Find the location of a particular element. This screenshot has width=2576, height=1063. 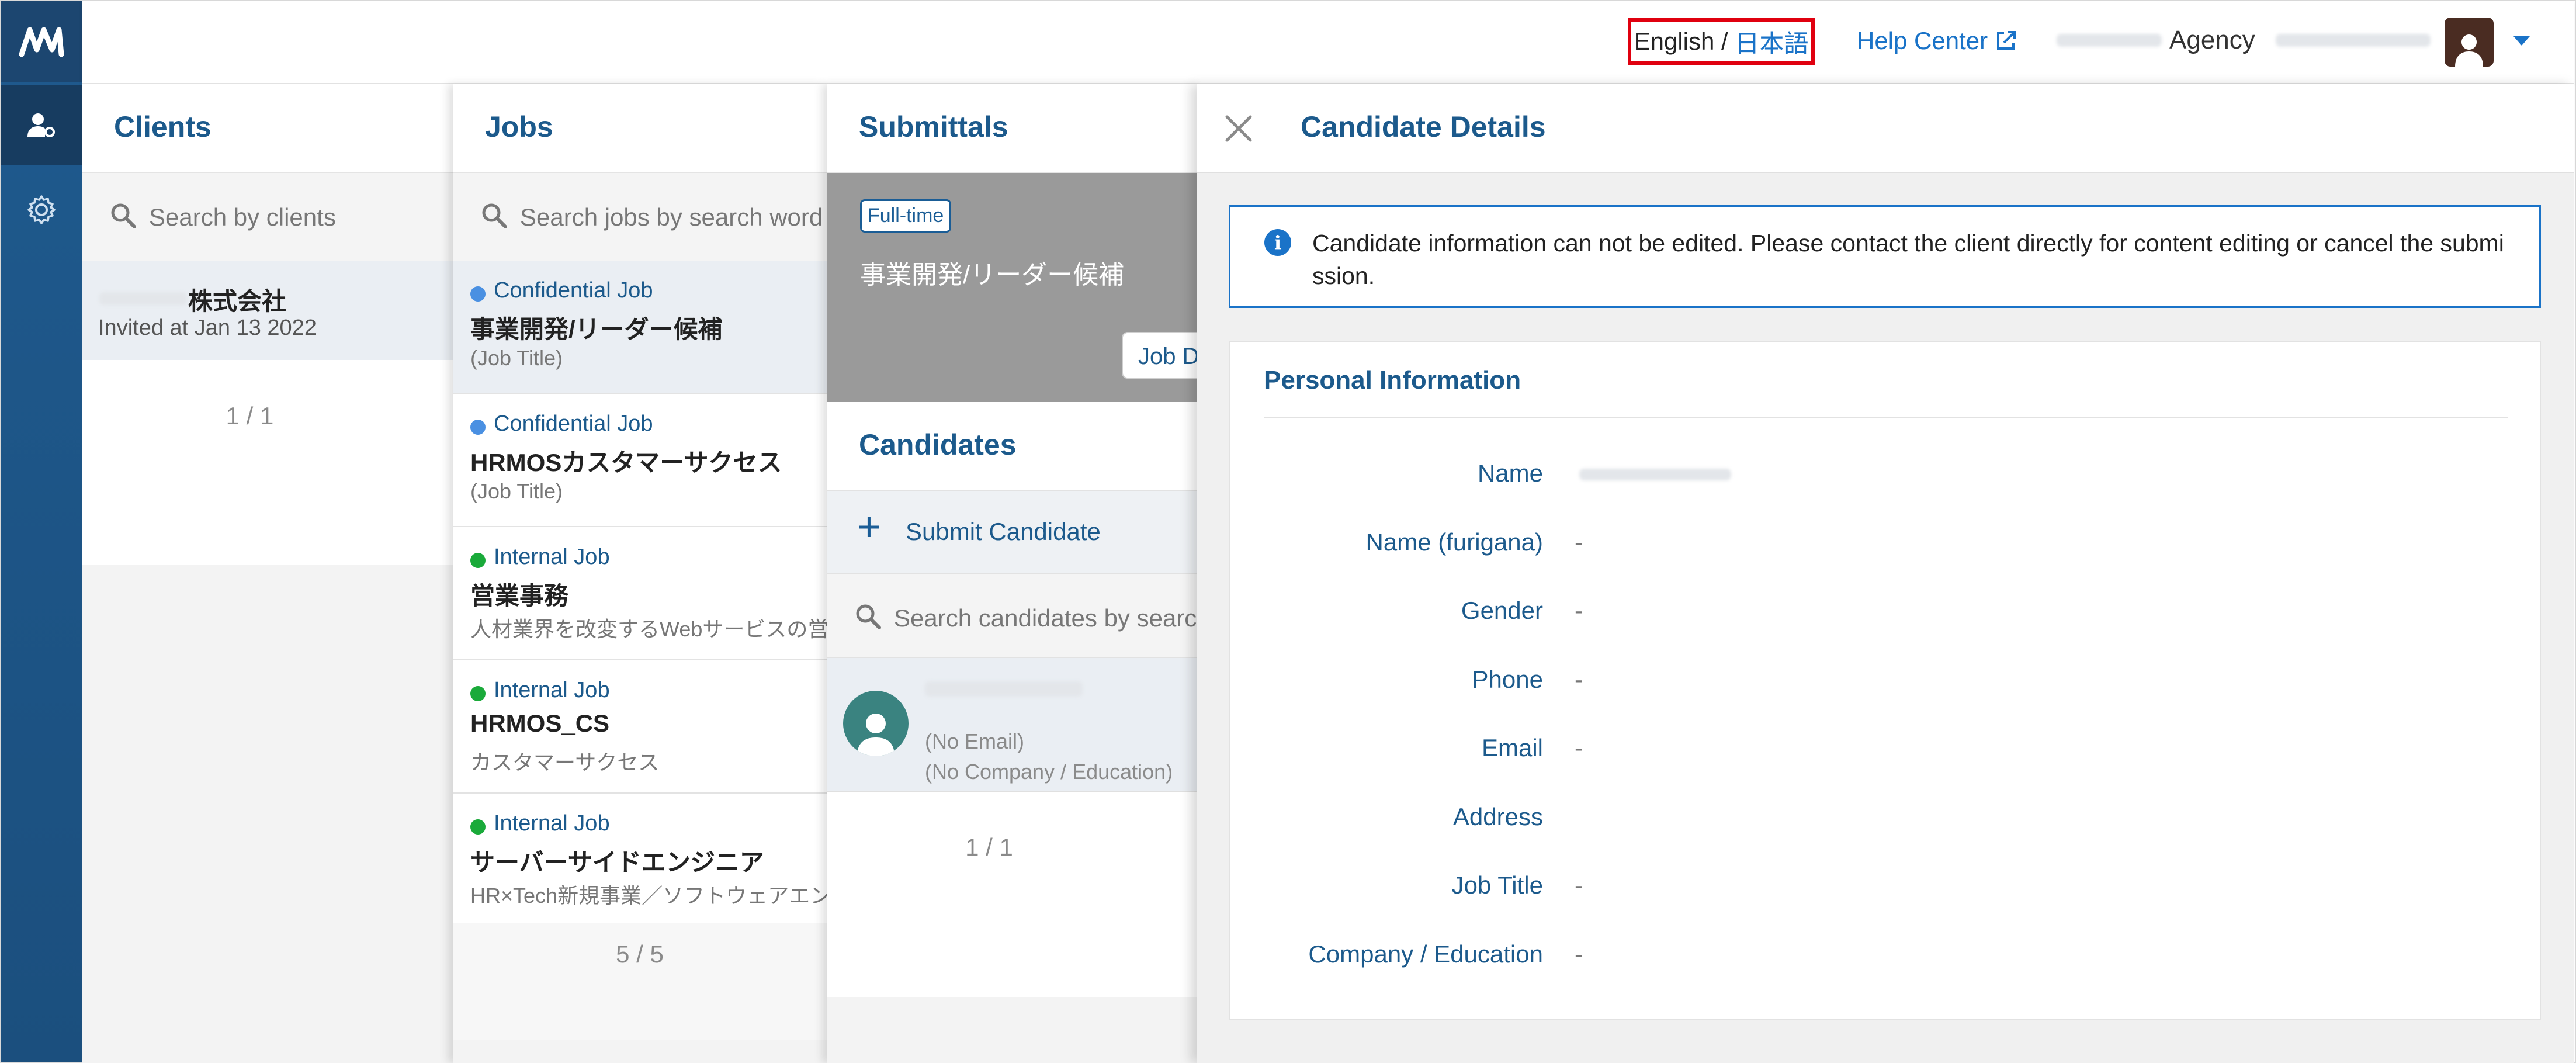

job-title: 営業事務 is located at coordinates (519, 596).